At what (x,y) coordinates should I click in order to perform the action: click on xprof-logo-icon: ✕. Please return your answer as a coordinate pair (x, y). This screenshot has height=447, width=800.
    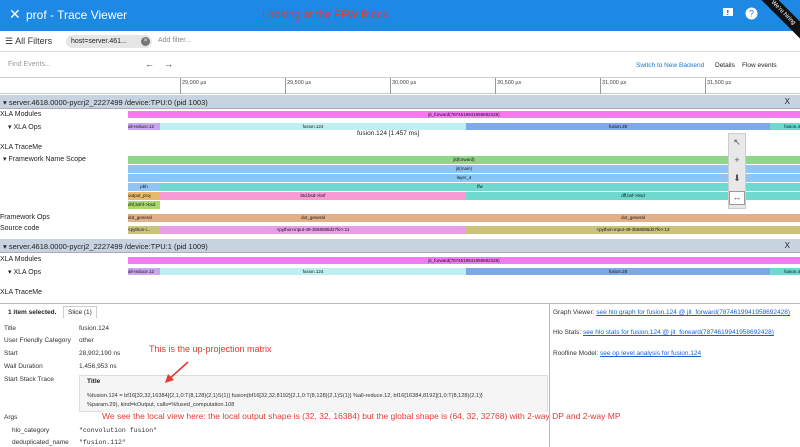
    Looking at the image, I should click on (15, 14).